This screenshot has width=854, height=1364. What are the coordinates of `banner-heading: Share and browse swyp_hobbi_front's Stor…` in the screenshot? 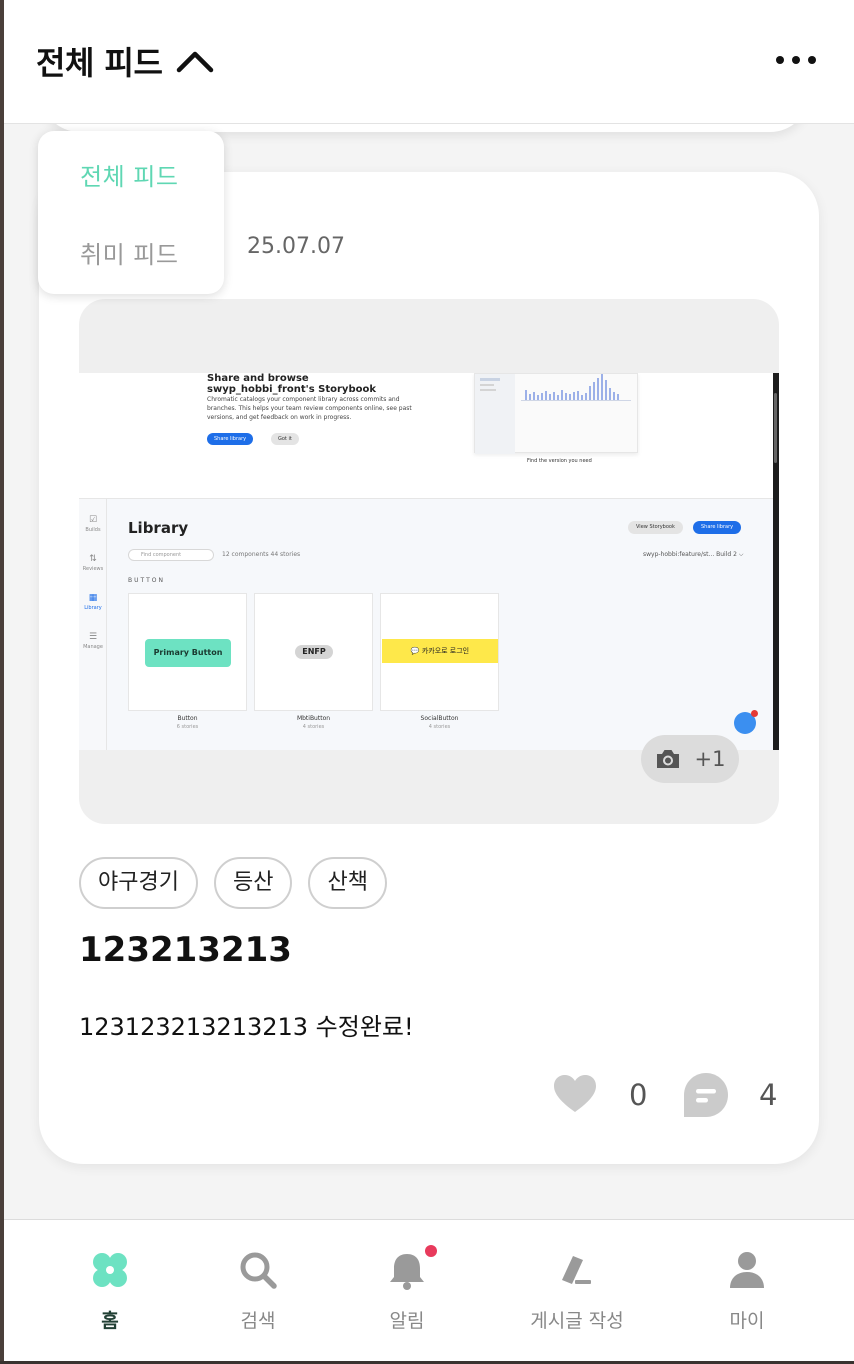 It's located at (291, 384).